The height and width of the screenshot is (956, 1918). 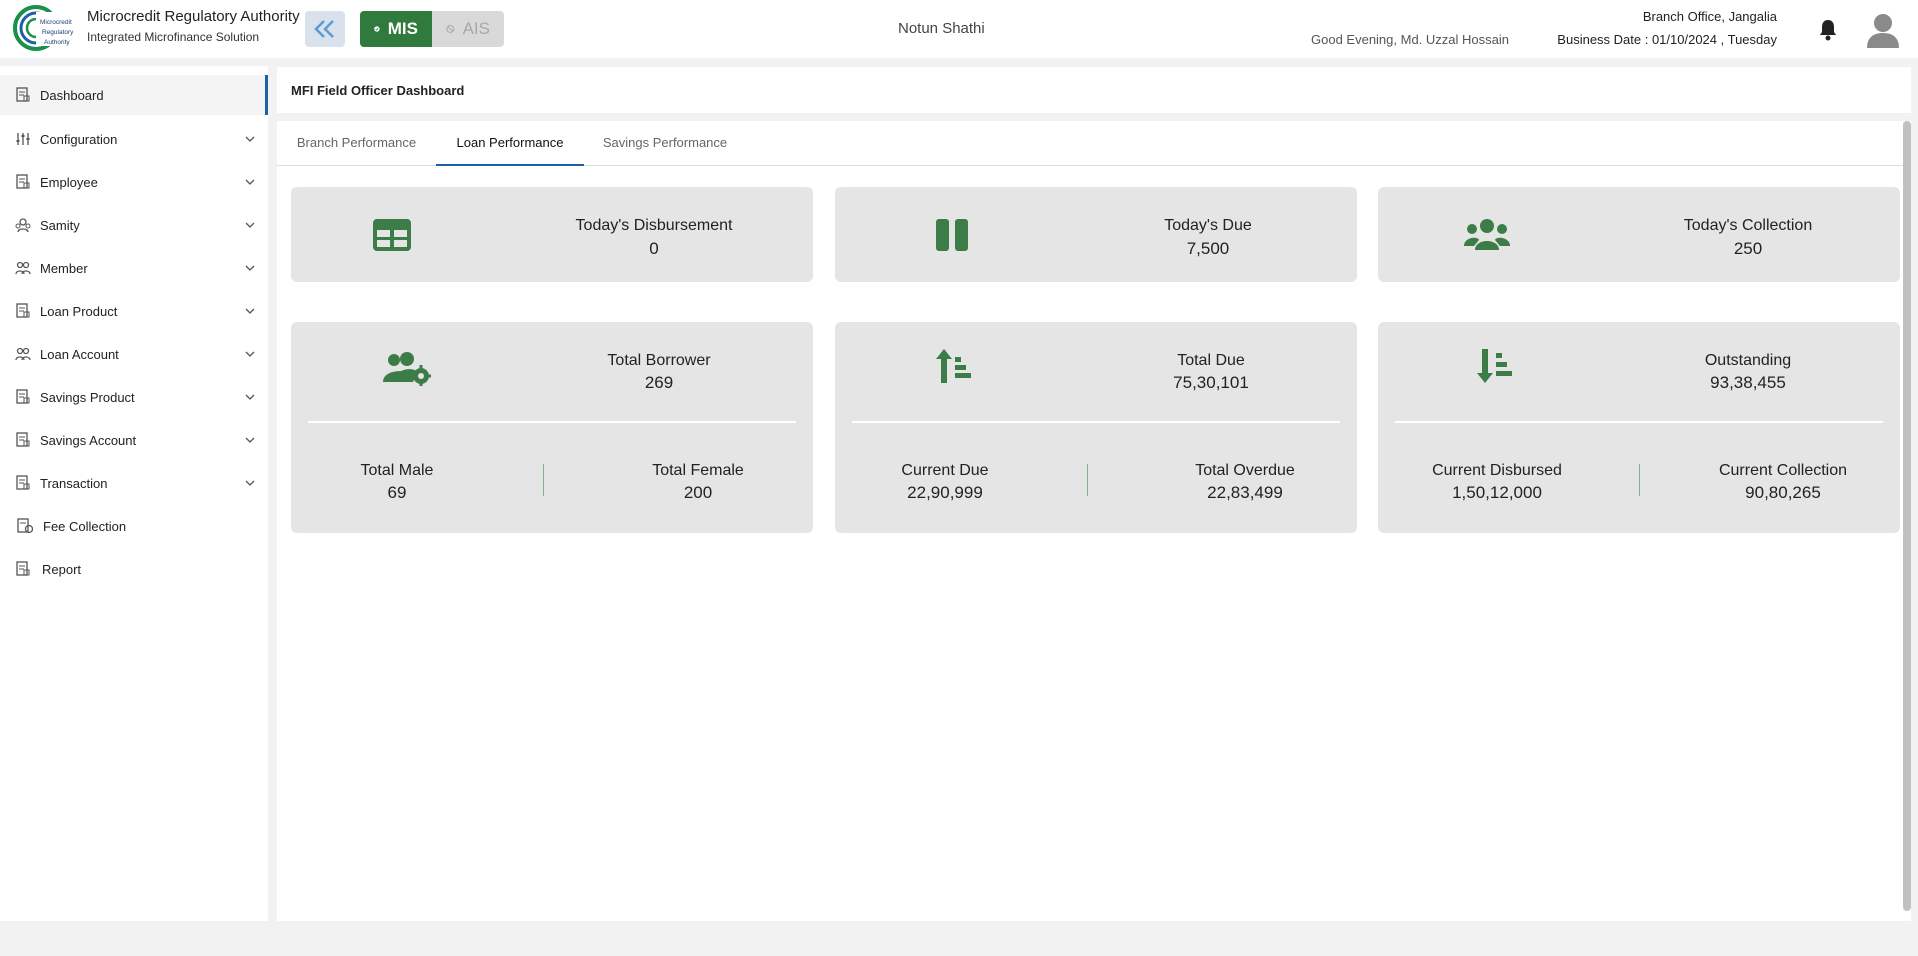 I want to click on card-value: 0, so click(x=654, y=248).